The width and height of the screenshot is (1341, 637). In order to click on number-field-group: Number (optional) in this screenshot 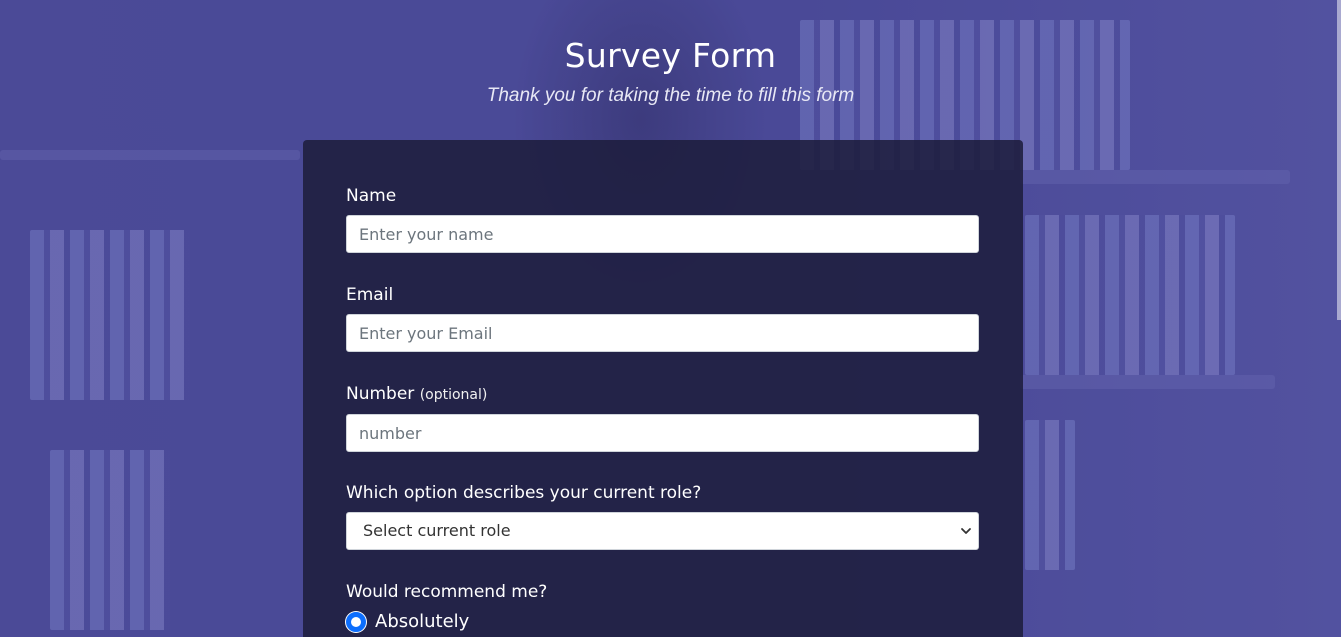, I will do `click(662, 417)`.